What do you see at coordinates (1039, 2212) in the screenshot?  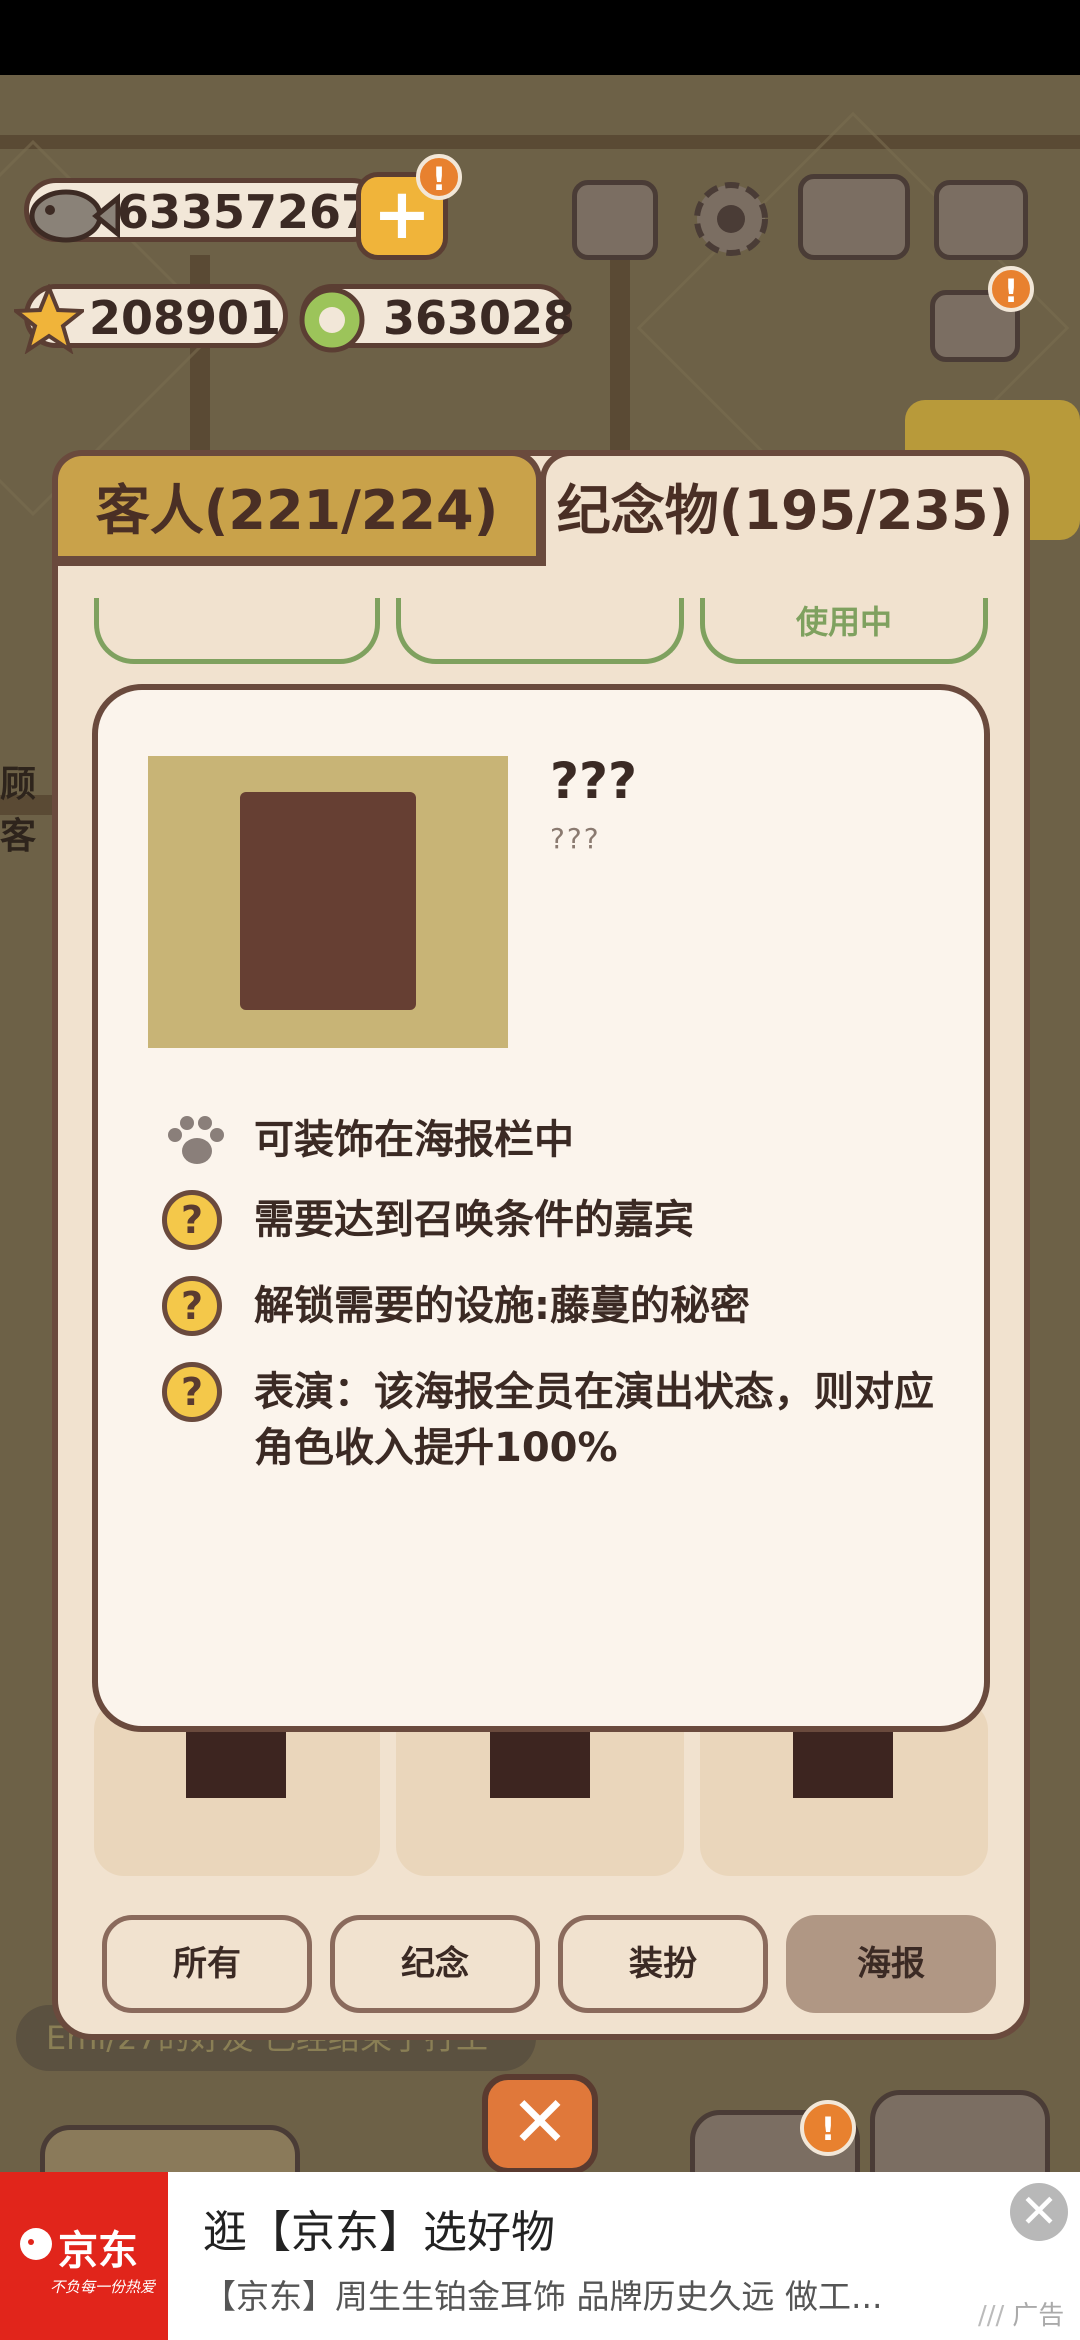 I see `ad-close-button: ✕` at bounding box center [1039, 2212].